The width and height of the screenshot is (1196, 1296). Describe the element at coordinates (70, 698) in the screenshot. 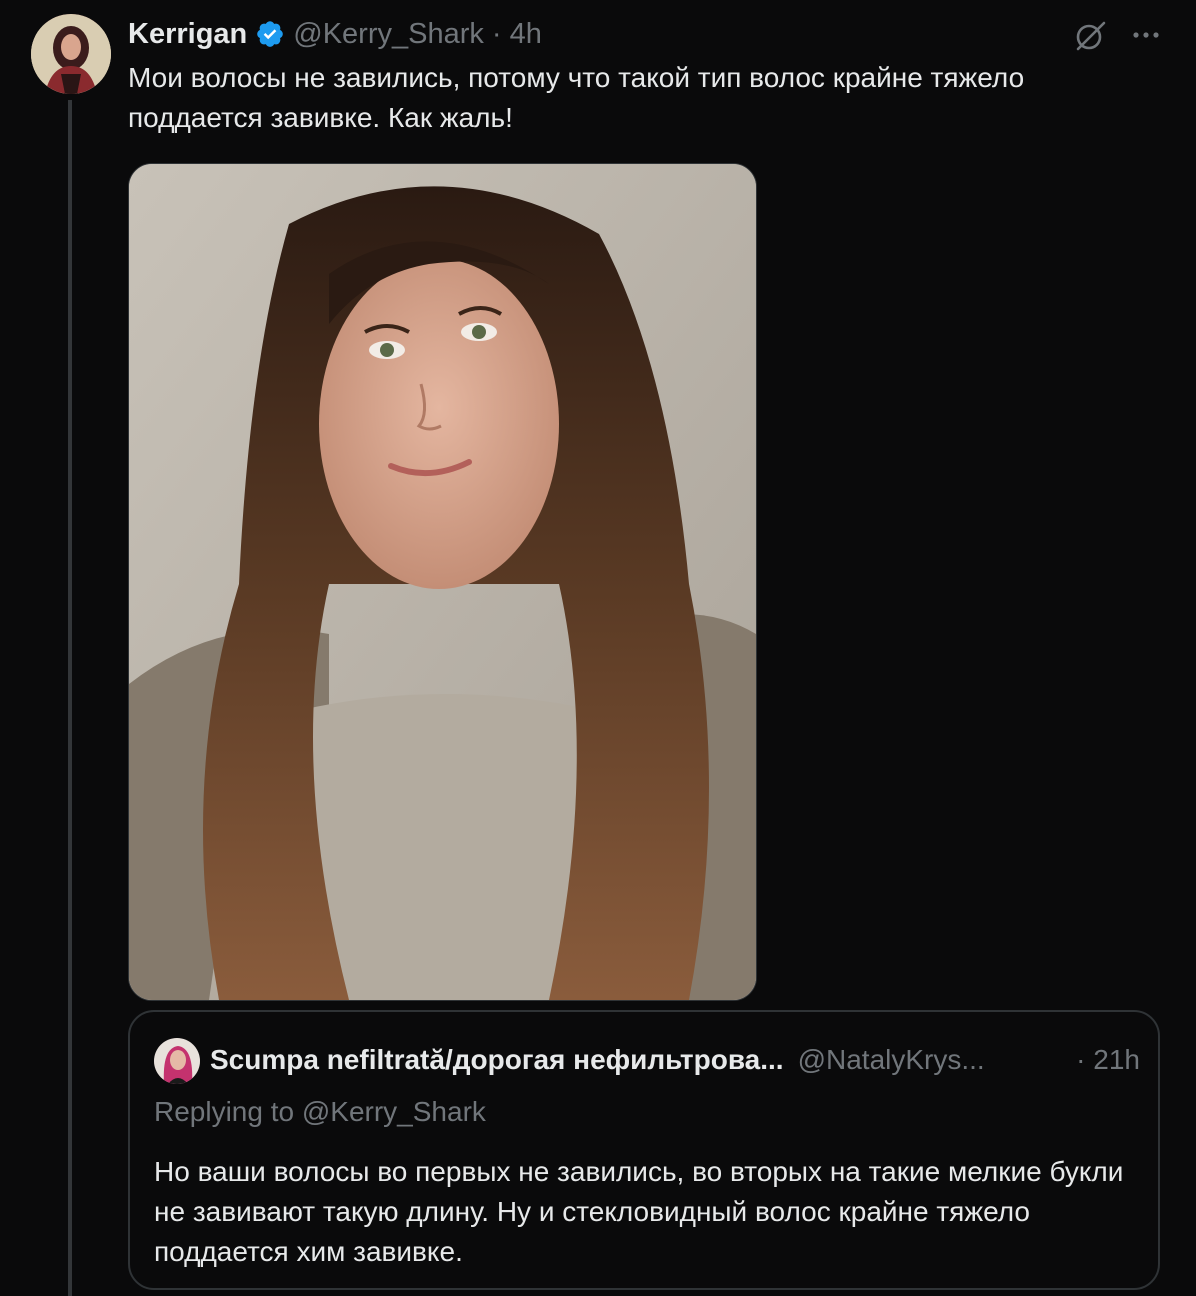

I see `thread-connector-line` at that location.